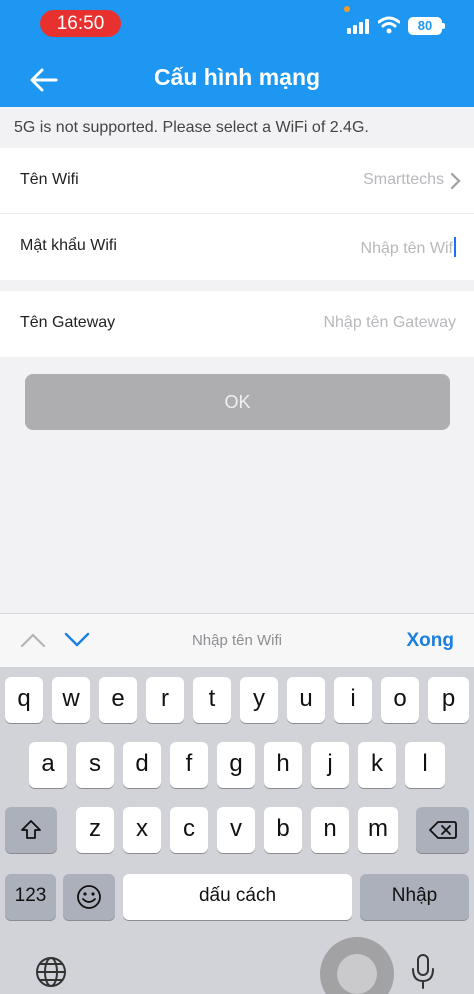 The width and height of the screenshot is (474, 994). What do you see at coordinates (389, 323) in the screenshot?
I see `gateway-input: Nhập tên Gateway` at bounding box center [389, 323].